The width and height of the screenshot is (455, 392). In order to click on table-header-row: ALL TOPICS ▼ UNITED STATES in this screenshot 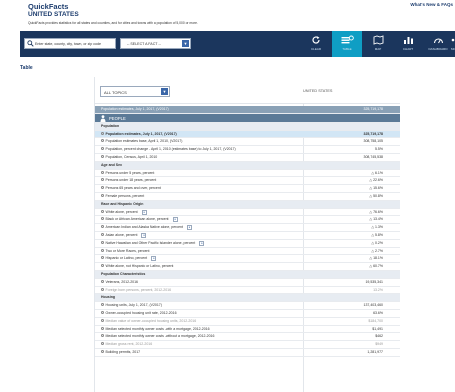, I will do `click(247, 90)`.